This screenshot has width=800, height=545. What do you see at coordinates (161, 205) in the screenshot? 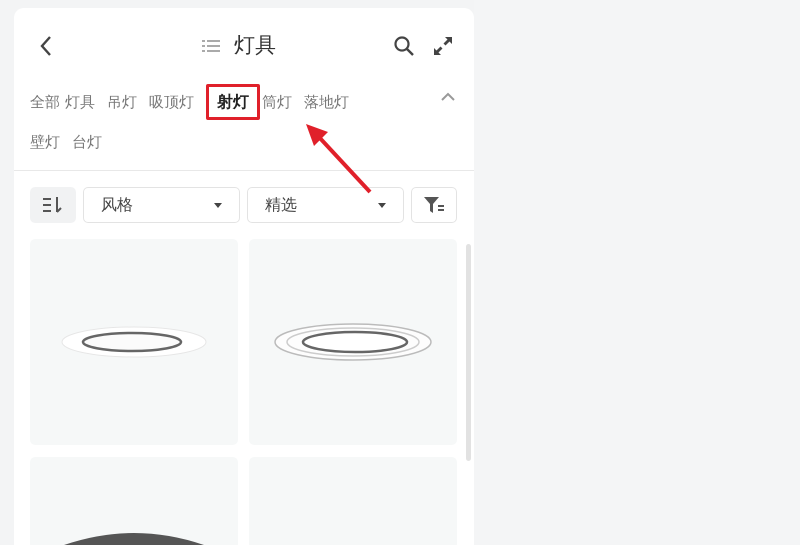
I see `filter-dropdown: 风格` at bounding box center [161, 205].